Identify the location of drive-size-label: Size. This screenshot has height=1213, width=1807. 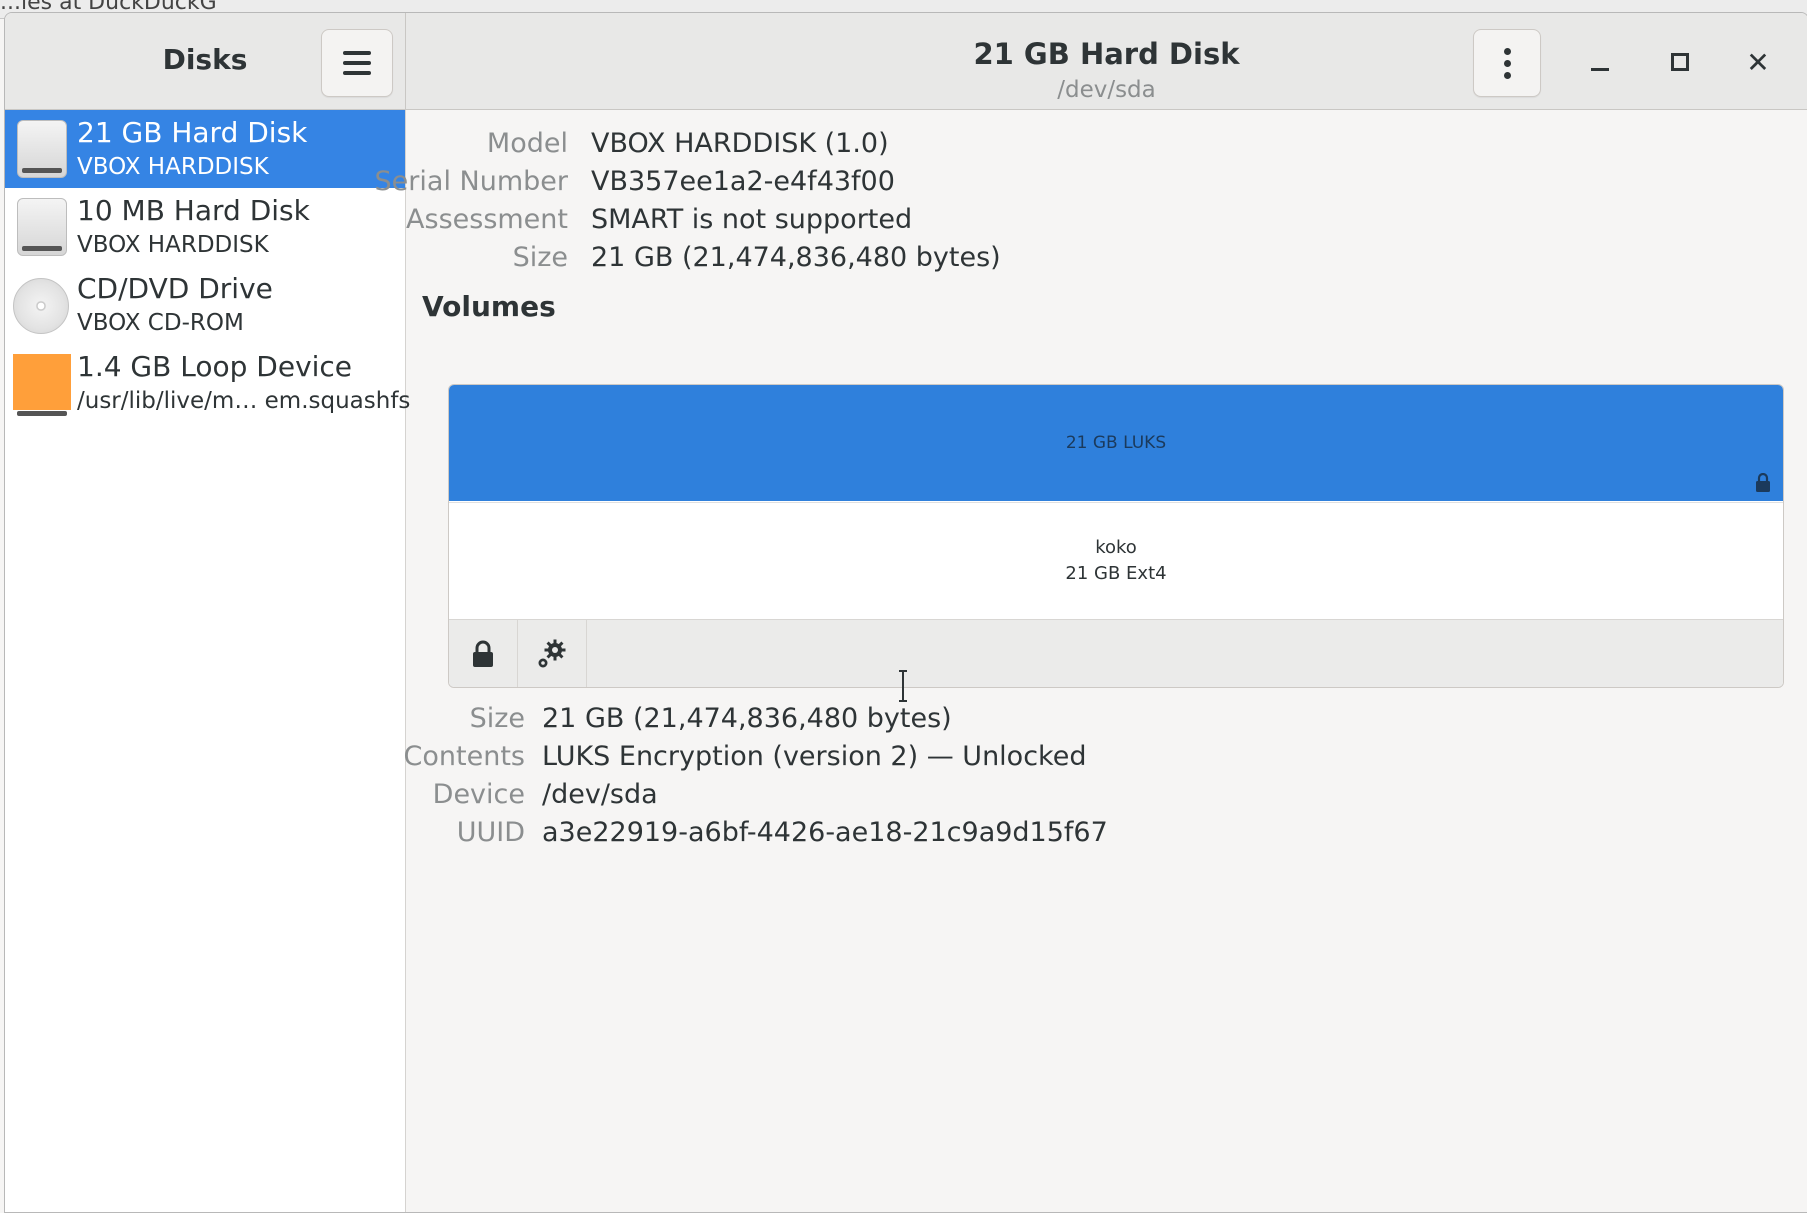
(540, 257).